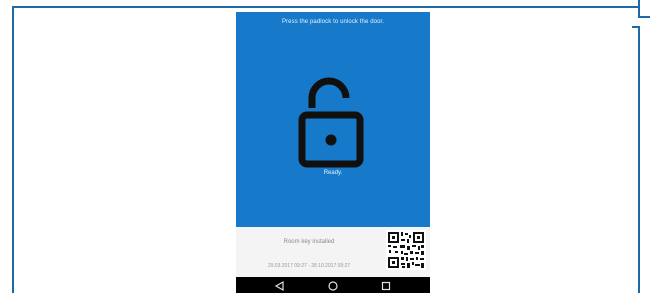  What do you see at coordinates (309, 242) in the screenshot?
I see `room-key-status: Room key installed` at bounding box center [309, 242].